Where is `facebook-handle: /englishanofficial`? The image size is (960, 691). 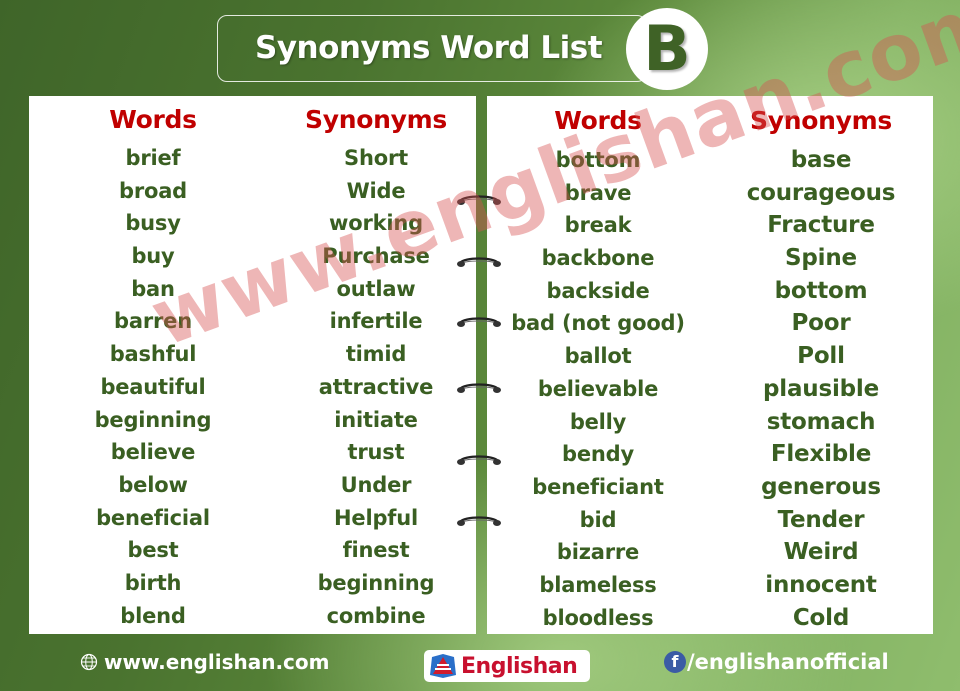
facebook-handle: /englishanofficial is located at coordinates (788, 662).